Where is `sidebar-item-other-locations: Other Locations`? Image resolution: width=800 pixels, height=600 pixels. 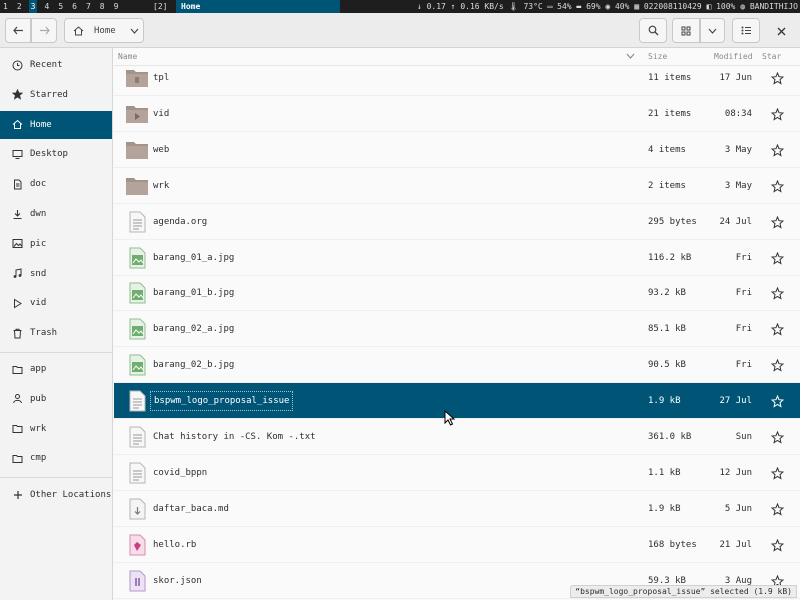 sidebar-item-other-locations: Other Locations is located at coordinates (56, 495).